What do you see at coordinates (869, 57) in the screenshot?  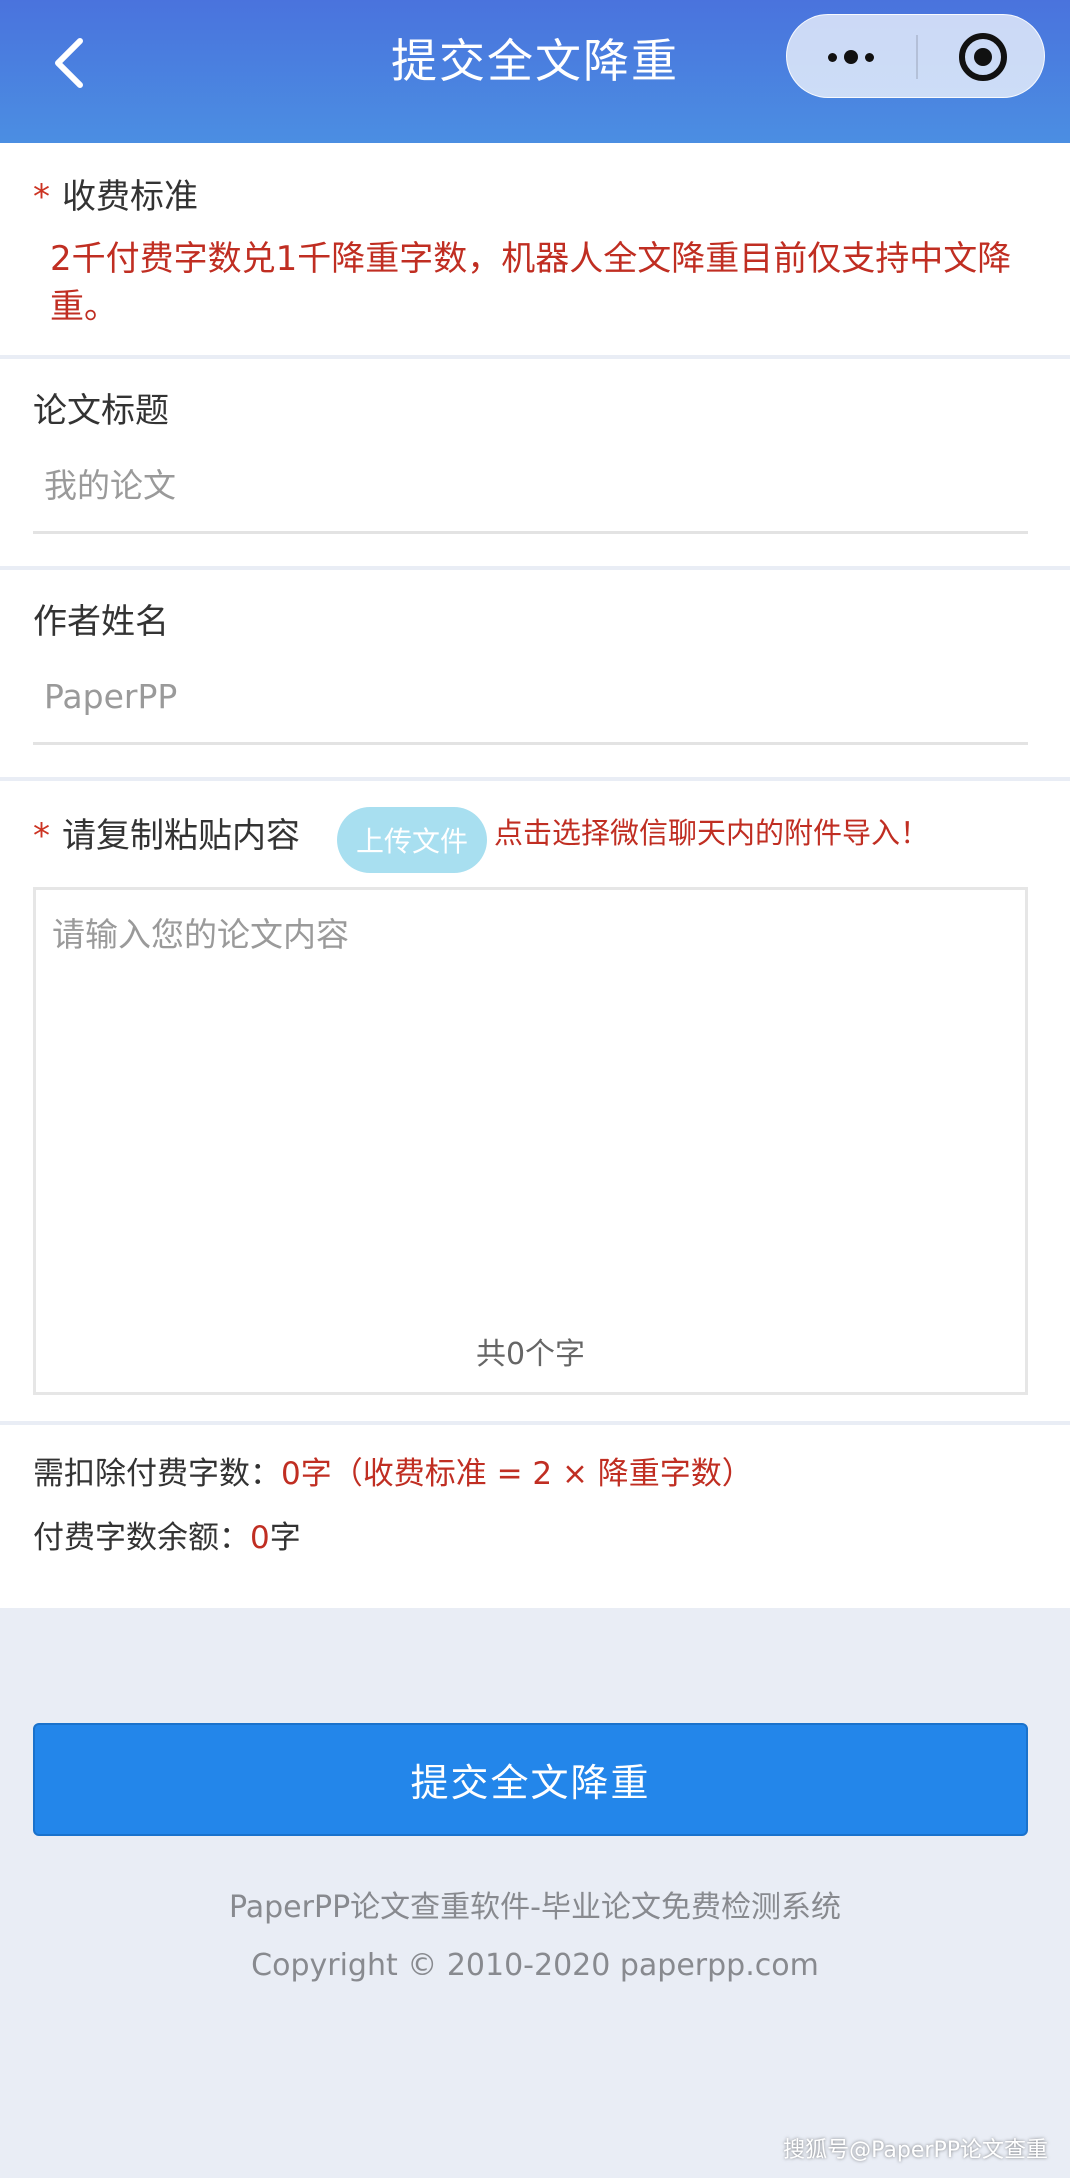 I see `more-dot-right` at bounding box center [869, 57].